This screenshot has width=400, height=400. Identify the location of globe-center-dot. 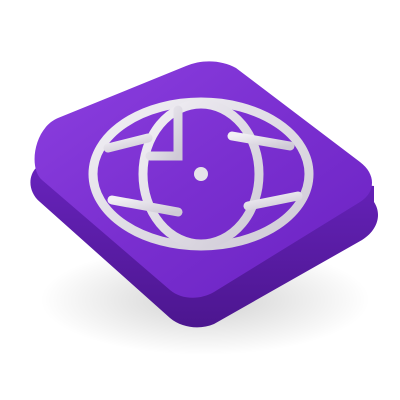
(201, 174).